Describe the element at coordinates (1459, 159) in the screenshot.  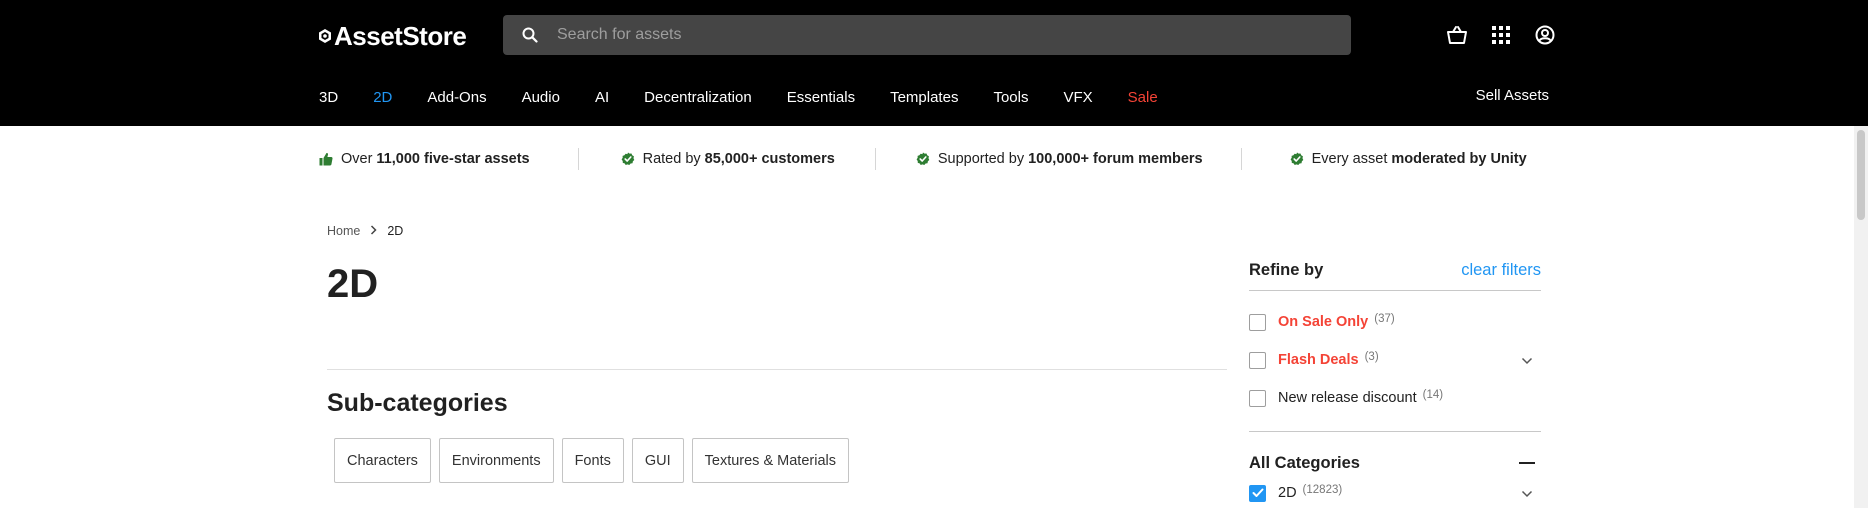
I see `trust-highlight: moderated by Unity` at that location.